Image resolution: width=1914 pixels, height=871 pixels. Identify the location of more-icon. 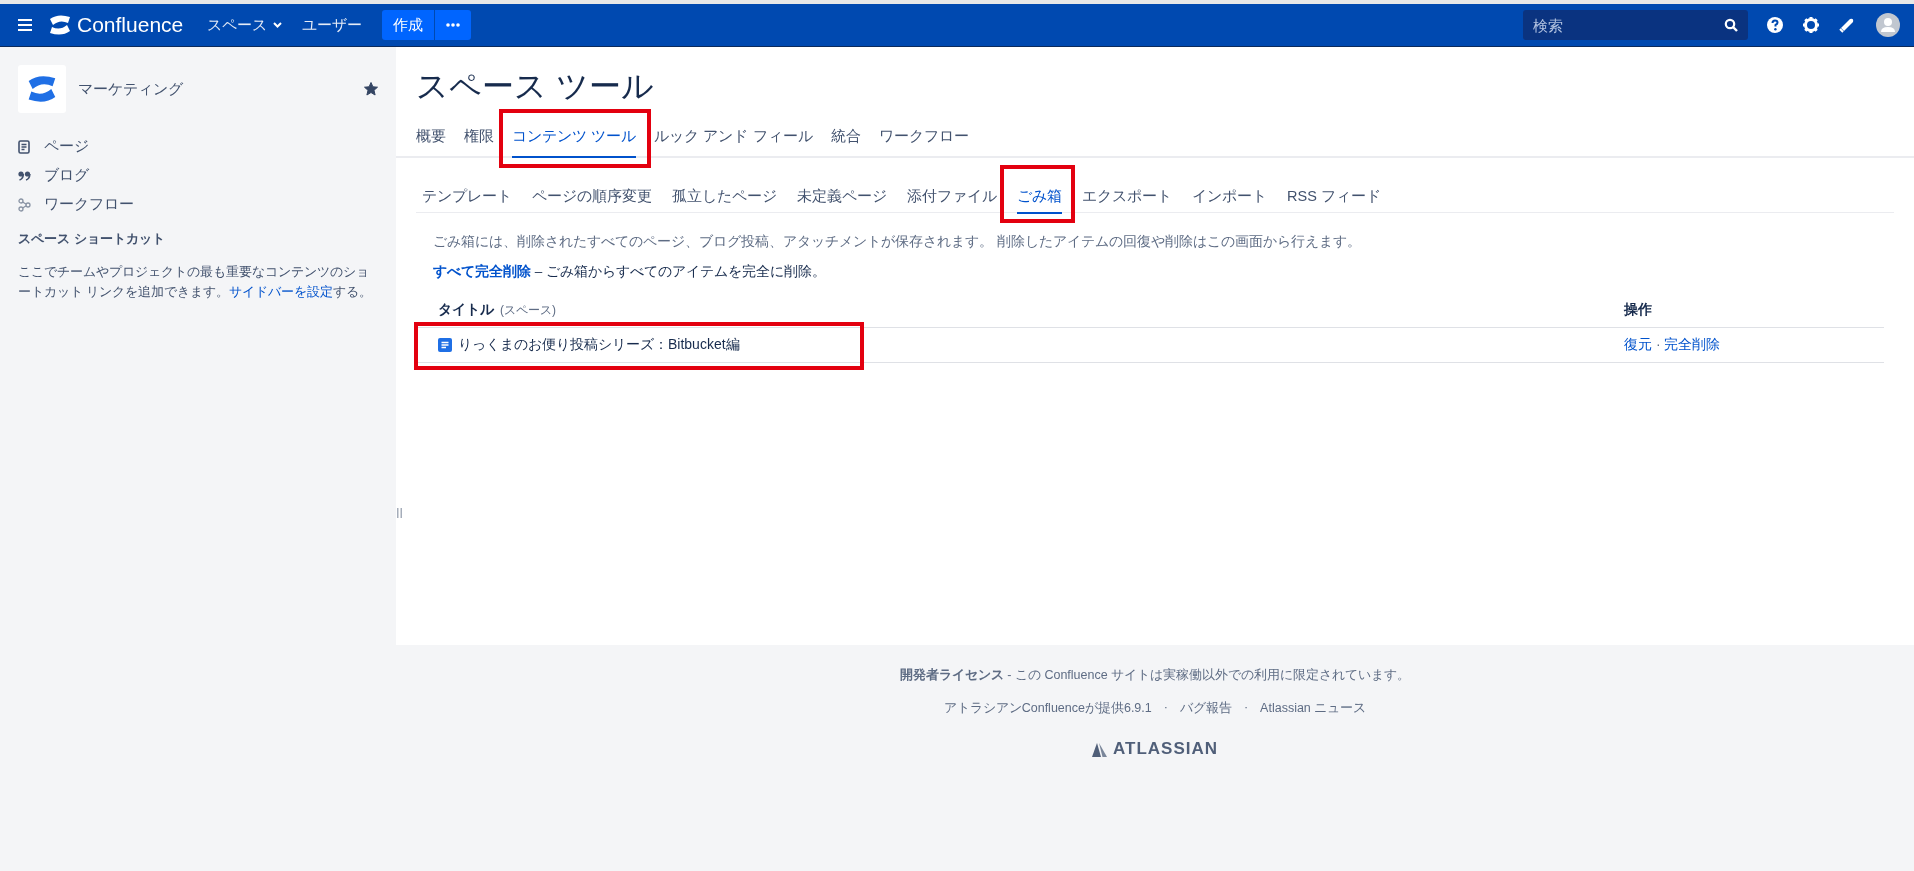
(453, 25).